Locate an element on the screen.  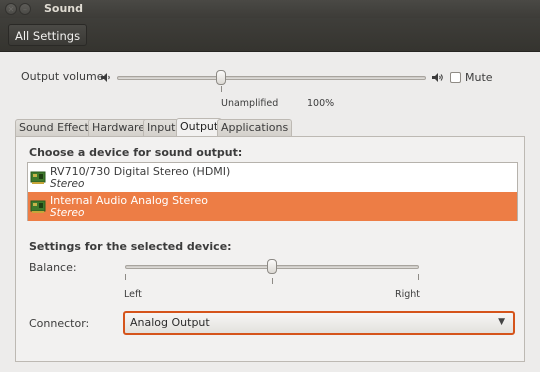
balance-left-tick is located at coordinates (125, 277).